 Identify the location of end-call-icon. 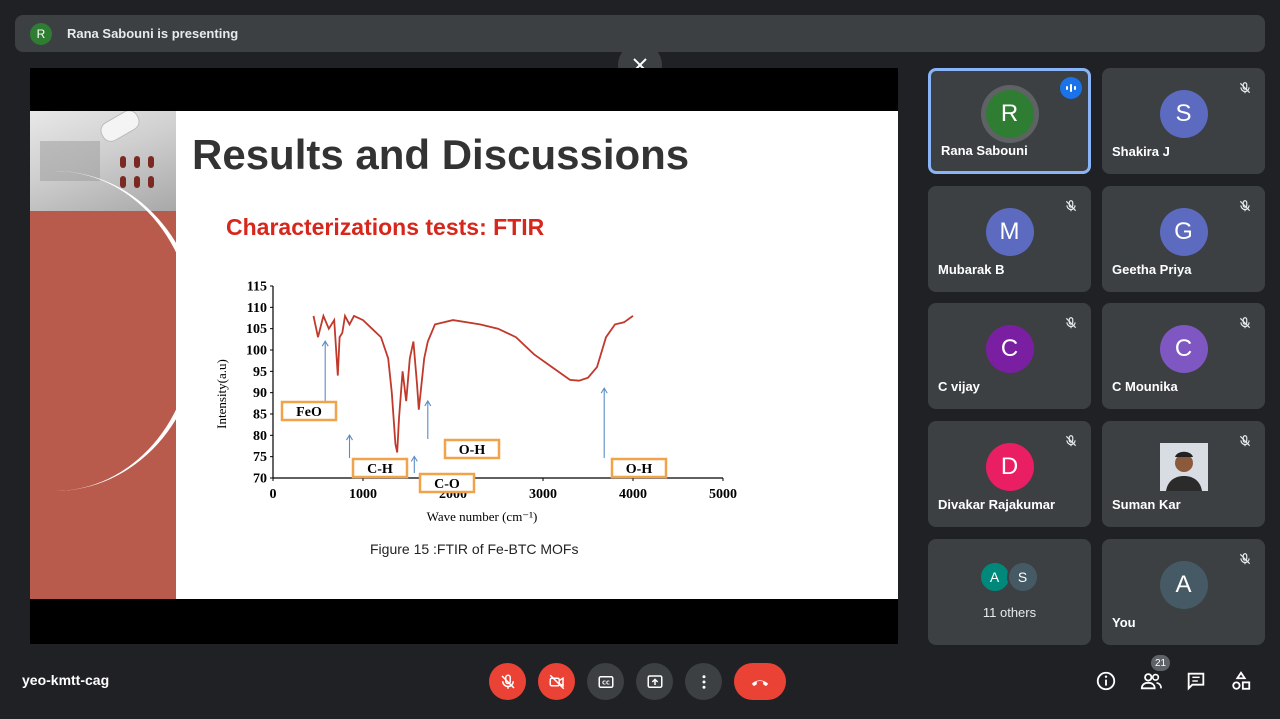
(760, 682).